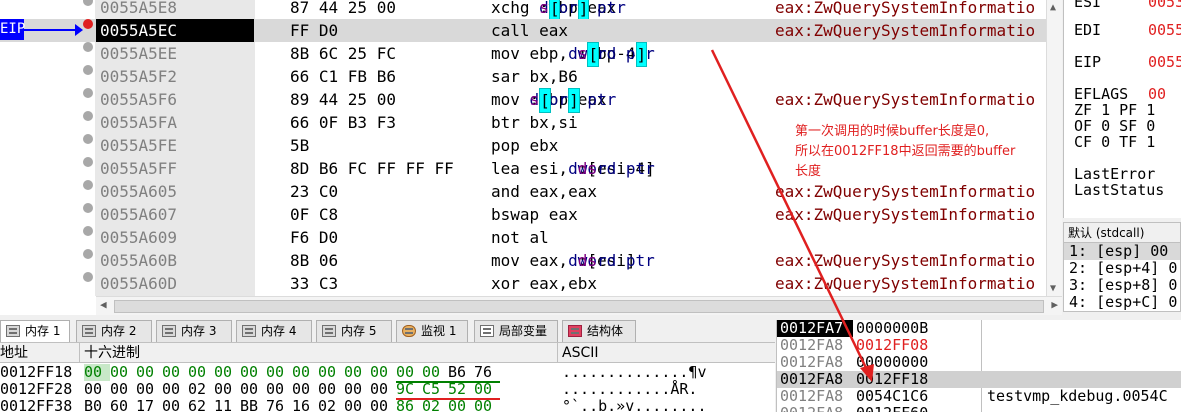 Image resolution: width=1181 pixels, height=412 pixels. What do you see at coordinates (599, 331) in the screenshot?
I see `tab-struct: 结构体` at bounding box center [599, 331].